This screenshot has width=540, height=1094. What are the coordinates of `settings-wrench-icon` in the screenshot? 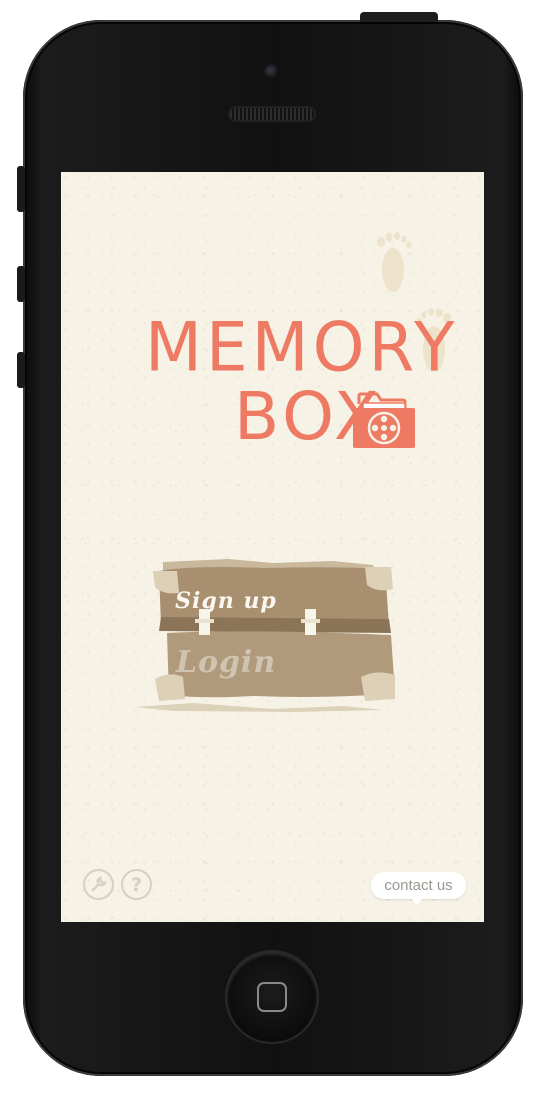 It's located at (98, 884).